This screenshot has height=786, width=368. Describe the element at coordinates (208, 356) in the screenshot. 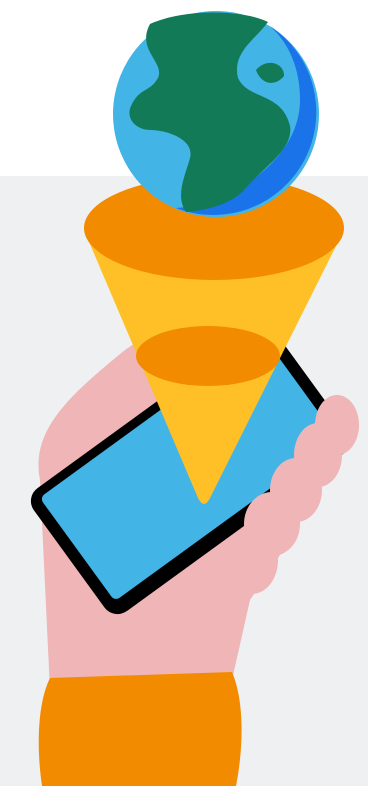

I see `funnel-inner-ring` at that location.